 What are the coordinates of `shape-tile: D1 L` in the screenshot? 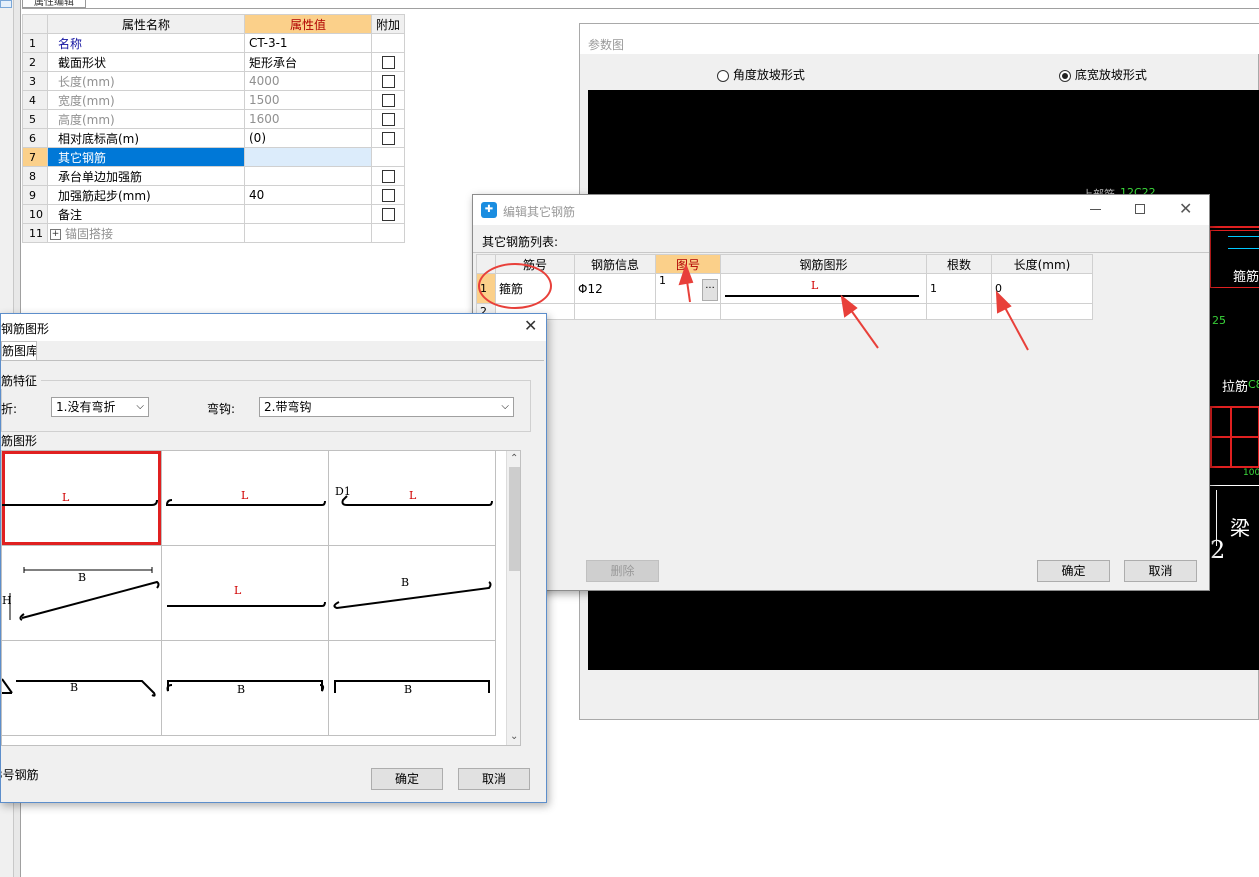 It's located at (412, 498).